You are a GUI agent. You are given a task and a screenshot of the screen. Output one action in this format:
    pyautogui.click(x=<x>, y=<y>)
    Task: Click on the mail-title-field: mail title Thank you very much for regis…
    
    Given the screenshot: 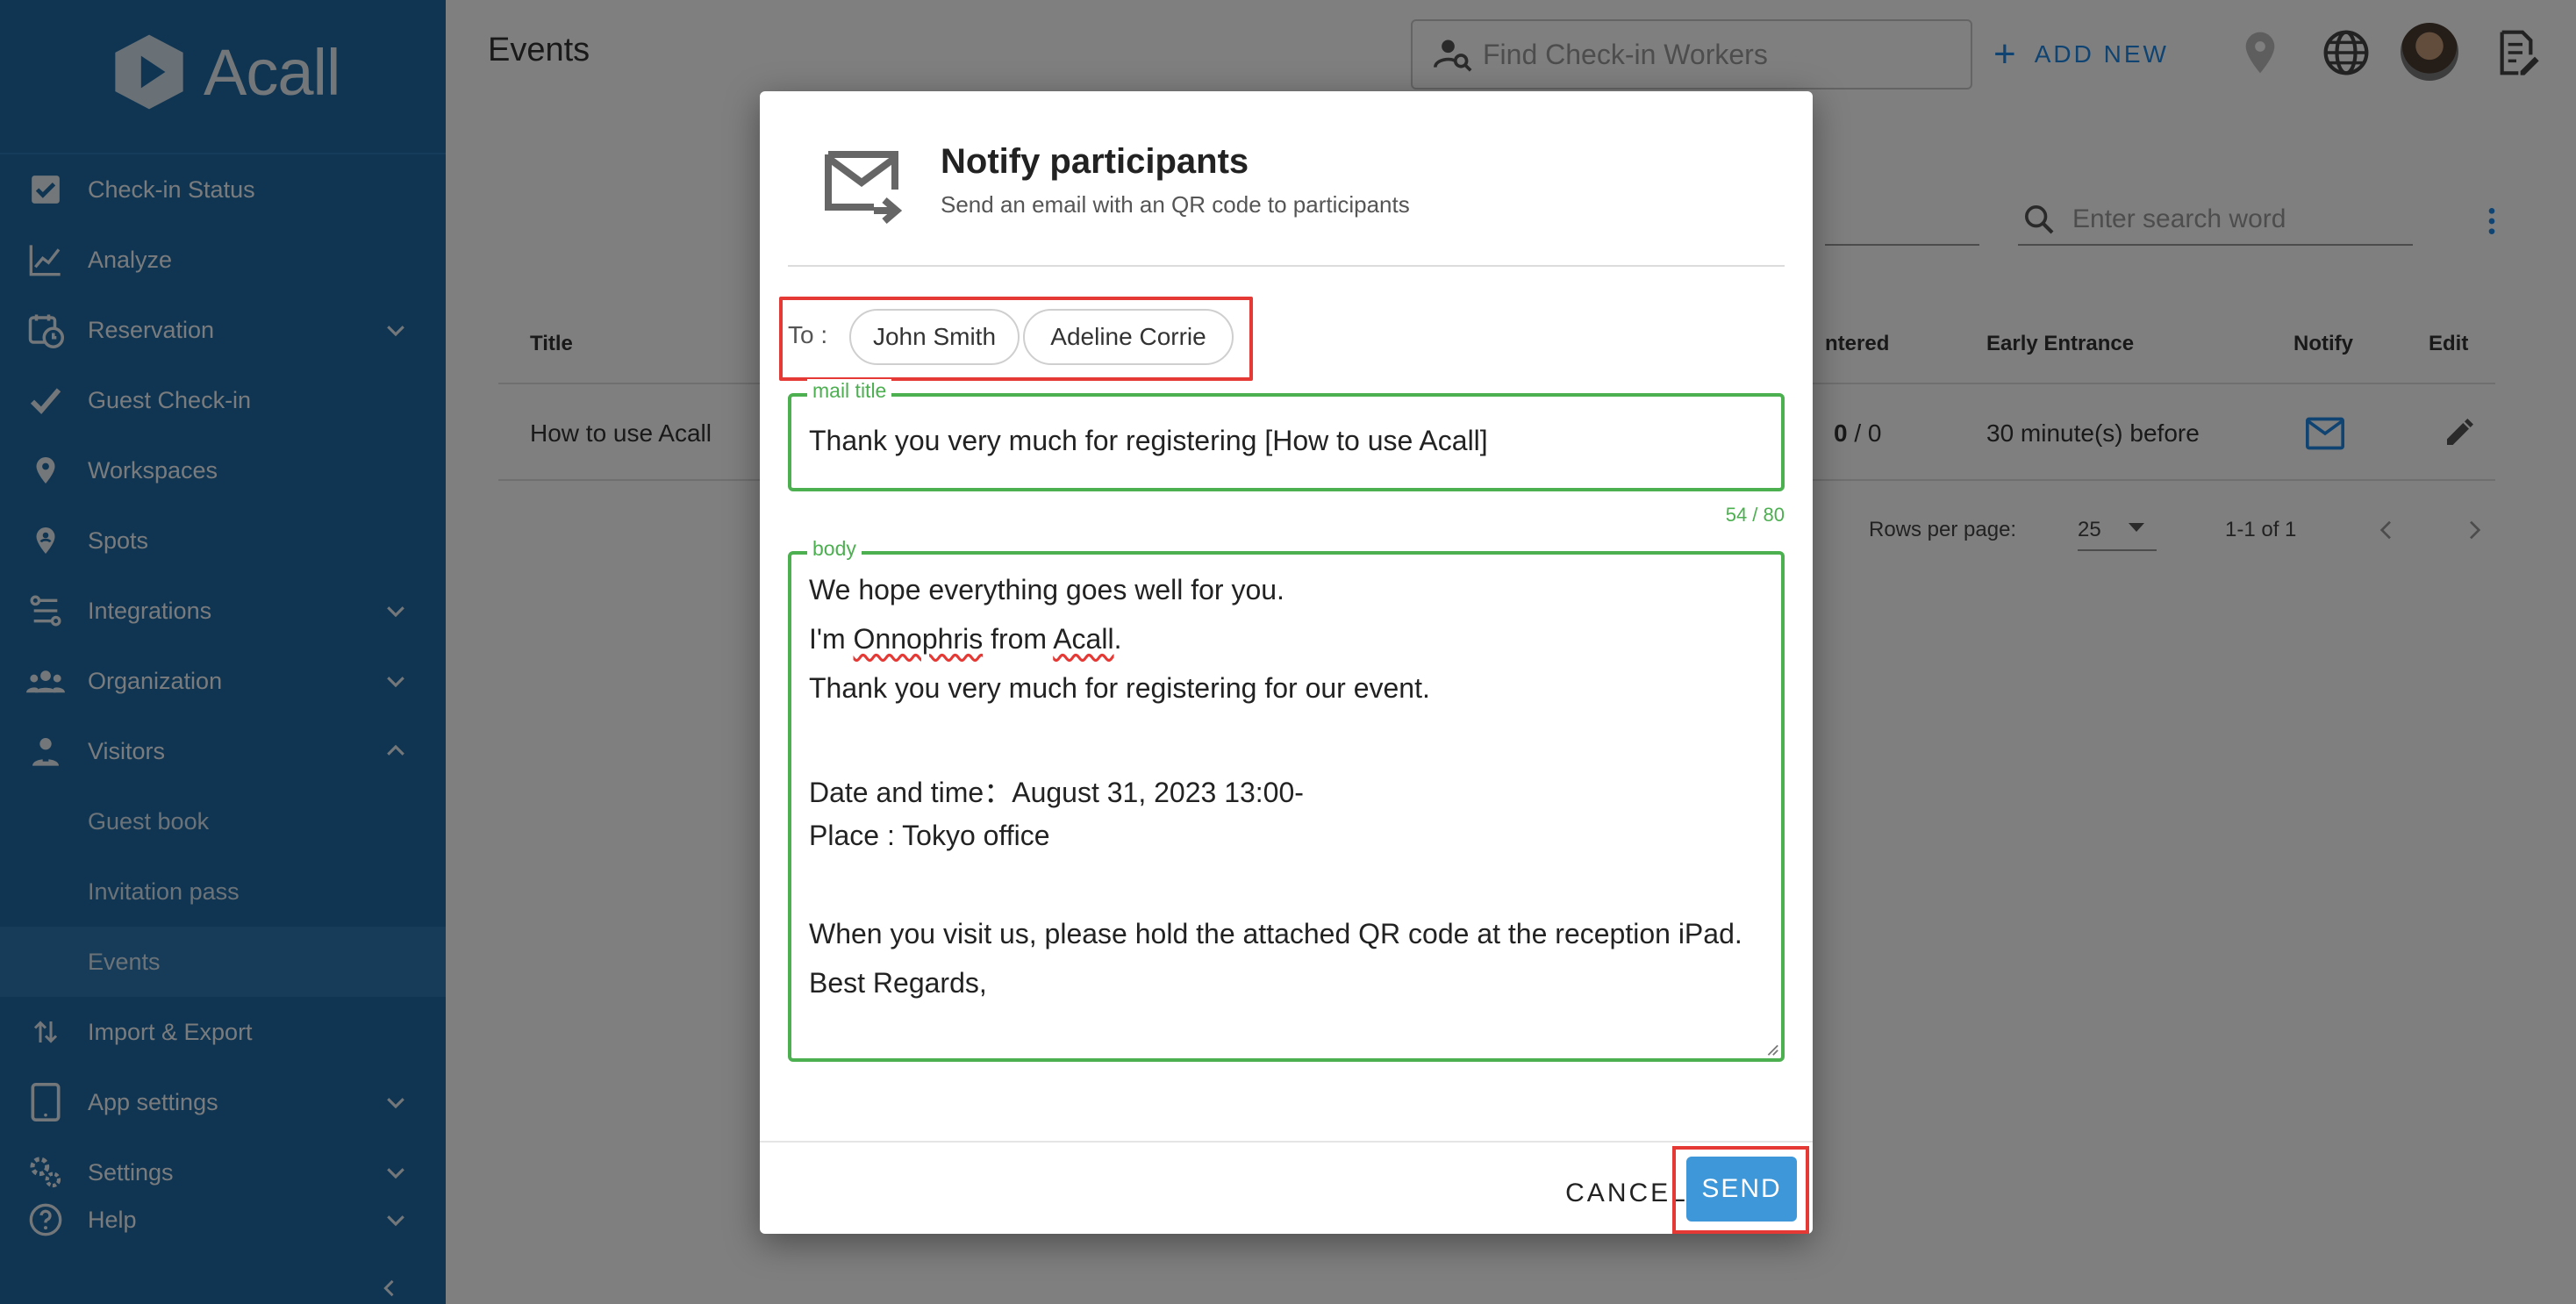 What is the action you would take?
    pyautogui.click(x=1286, y=435)
    